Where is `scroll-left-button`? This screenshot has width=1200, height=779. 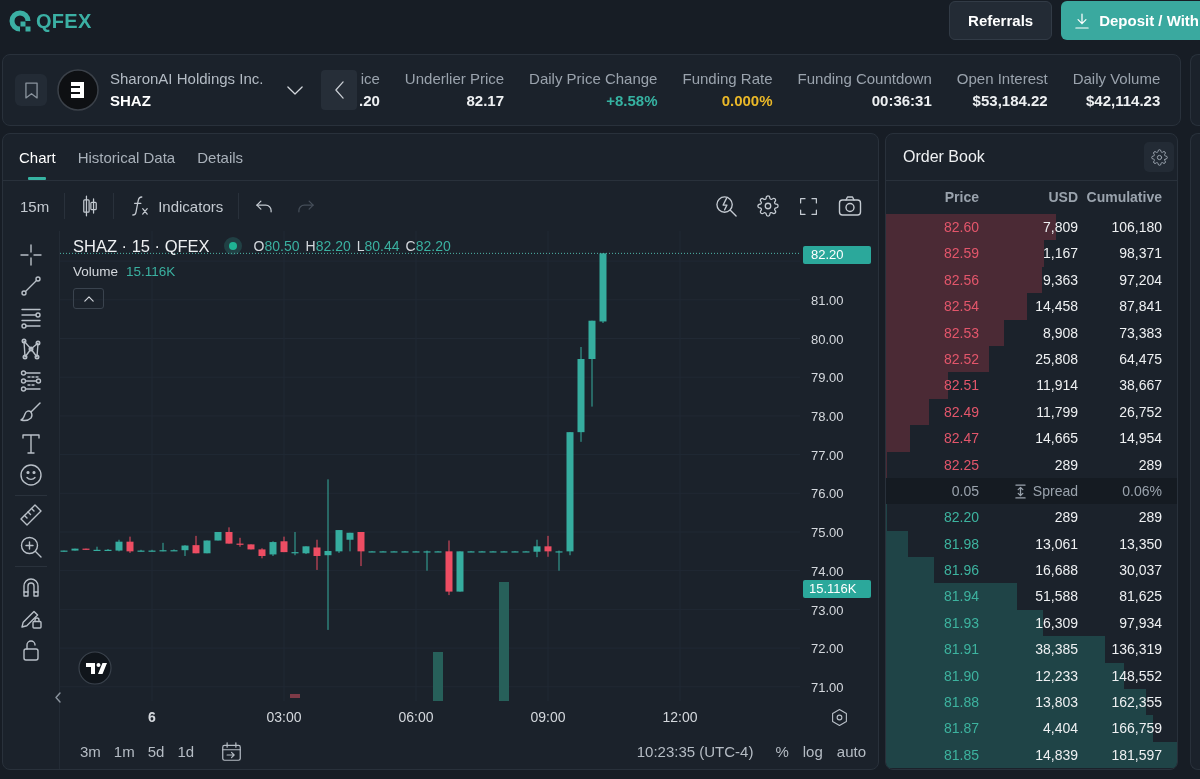 scroll-left-button is located at coordinates (339, 90).